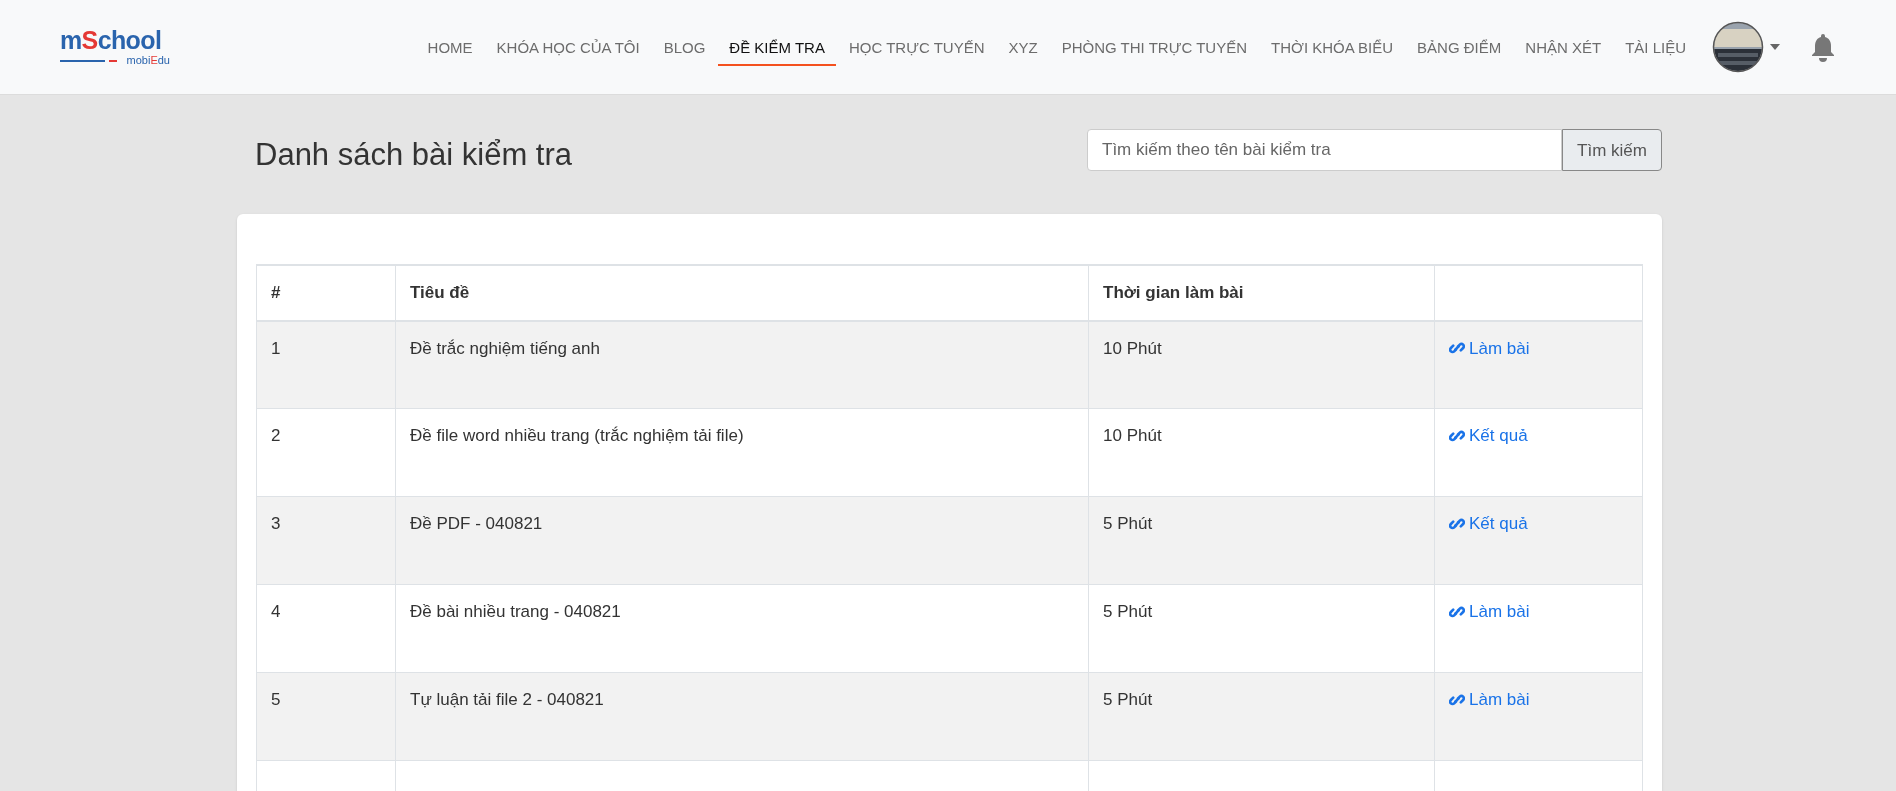 Image resolution: width=1896 pixels, height=791 pixels. I want to click on row-number: 1, so click(276, 348).